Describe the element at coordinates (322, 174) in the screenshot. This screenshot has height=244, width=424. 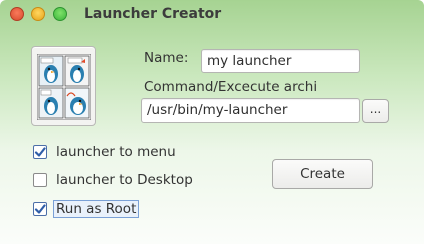
I see `create-button: Create` at that location.